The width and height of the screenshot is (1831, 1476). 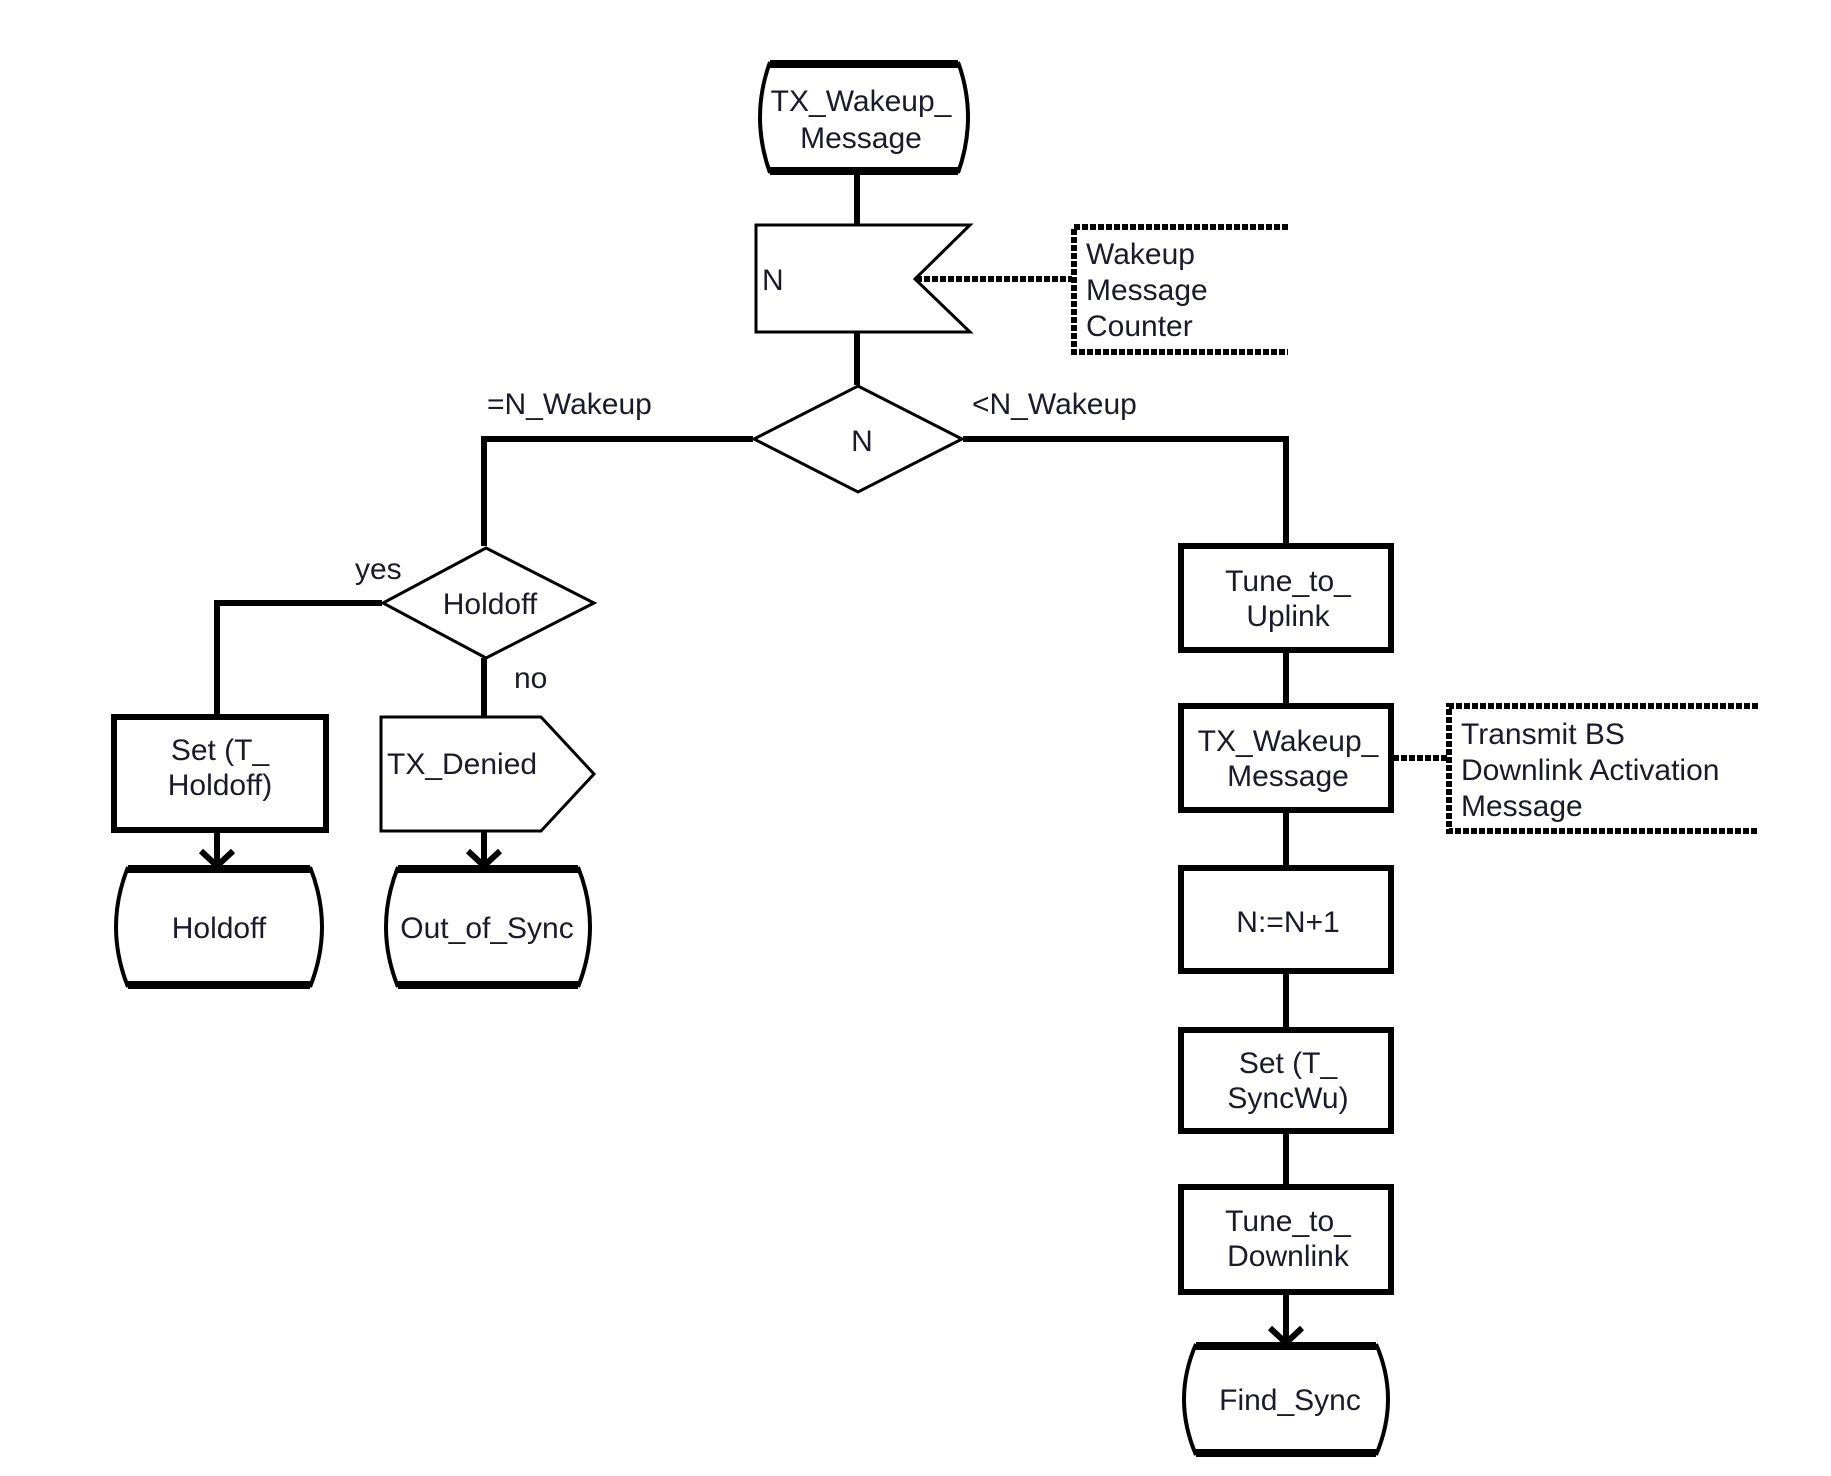 What do you see at coordinates (220, 785) in the screenshot?
I see `task-label-line2: Holdoff)` at bounding box center [220, 785].